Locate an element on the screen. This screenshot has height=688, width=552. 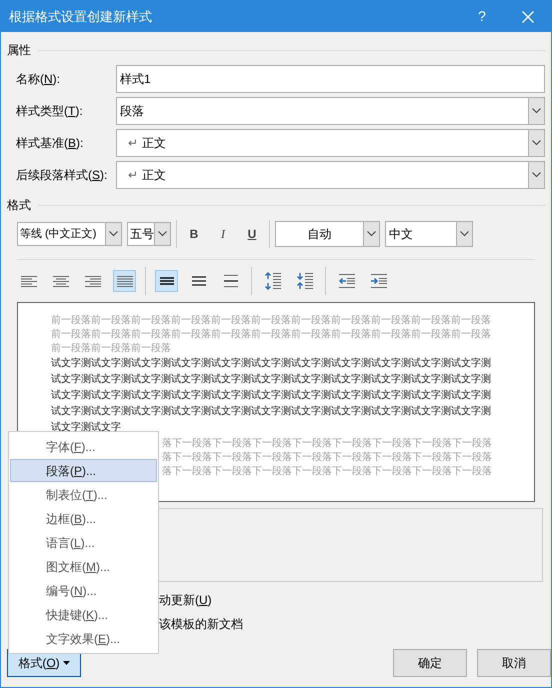
font-dropdown: 等线 (中文正文) is located at coordinates (69, 234).